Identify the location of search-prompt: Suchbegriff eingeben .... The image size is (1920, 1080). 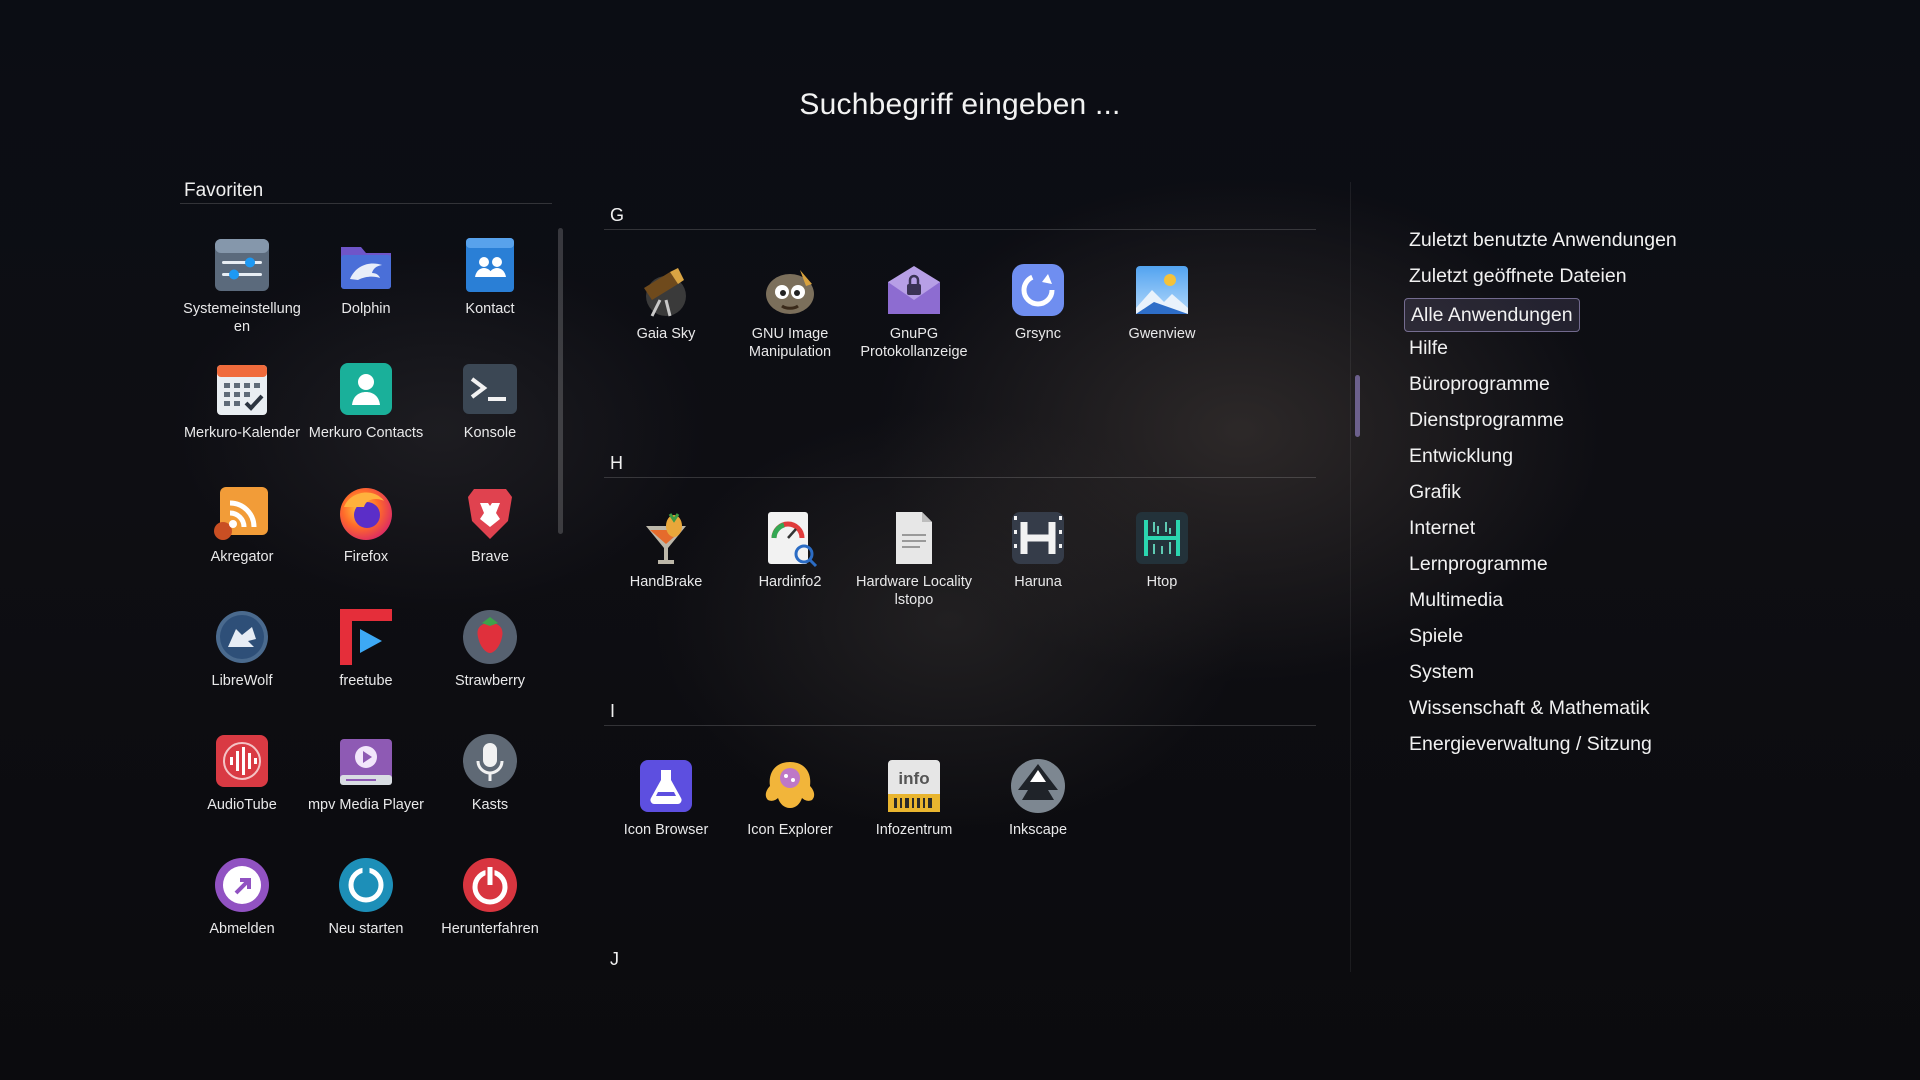
(960, 105).